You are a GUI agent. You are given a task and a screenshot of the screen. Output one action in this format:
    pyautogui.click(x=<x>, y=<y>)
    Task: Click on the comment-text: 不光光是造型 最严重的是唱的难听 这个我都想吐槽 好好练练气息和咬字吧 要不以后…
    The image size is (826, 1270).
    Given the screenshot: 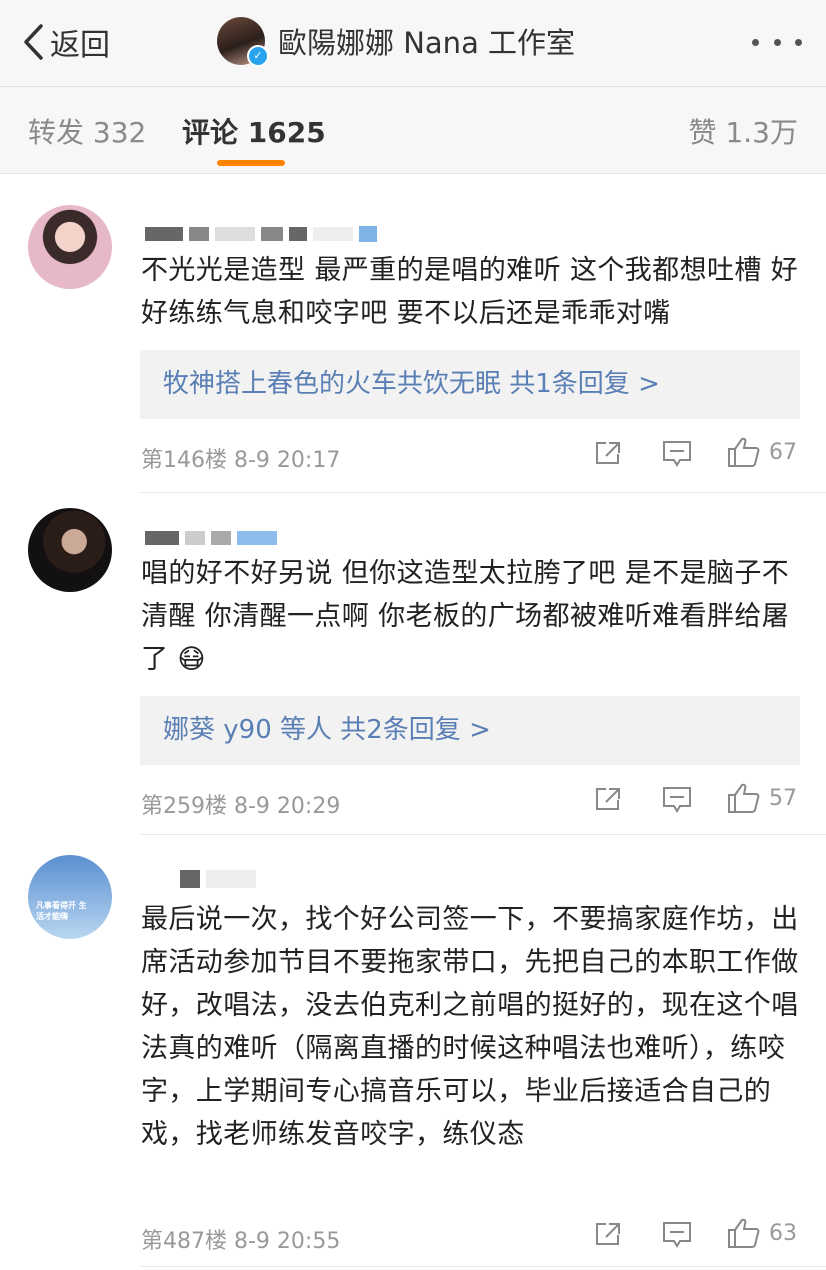 What is the action you would take?
    pyautogui.click(x=470, y=292)
    